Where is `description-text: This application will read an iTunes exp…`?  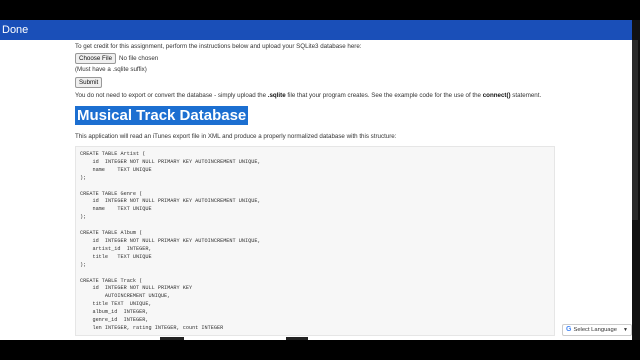 description-text: This application will read an iTunes exp… is located at coordinates (236, 136).